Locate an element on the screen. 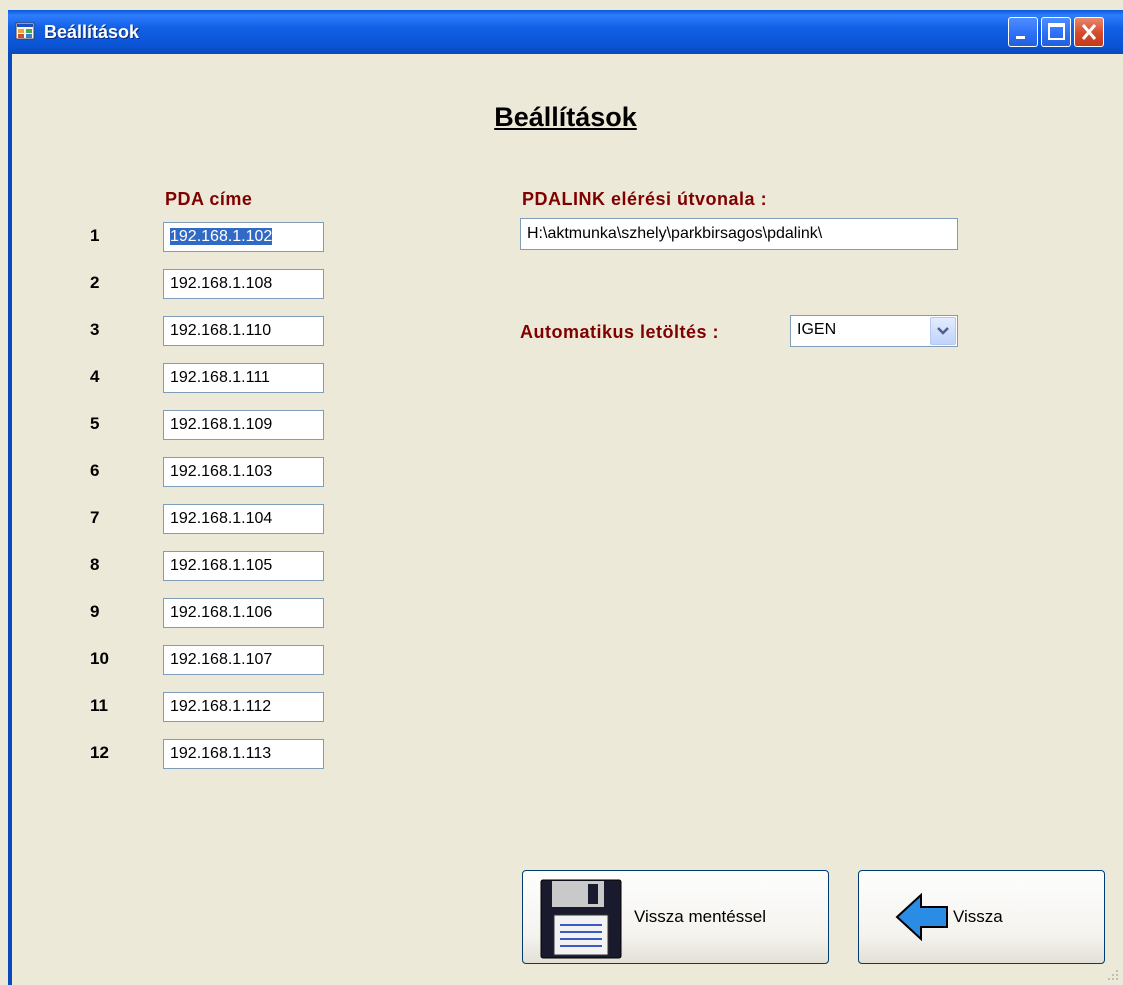  resize-grip-icon is located at coordinates (1112, 974).